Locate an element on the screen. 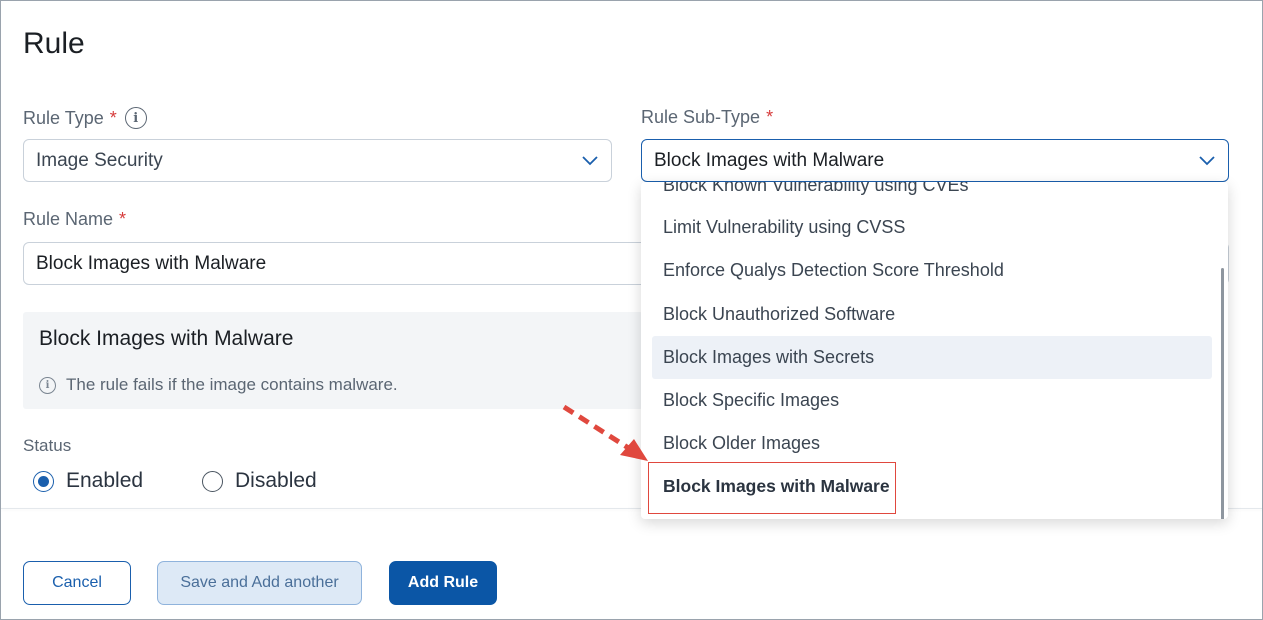 This screenshot has height=620, width=1263. rule-subtype-value: Block Images with Malware is located at coordinates (769, 160).